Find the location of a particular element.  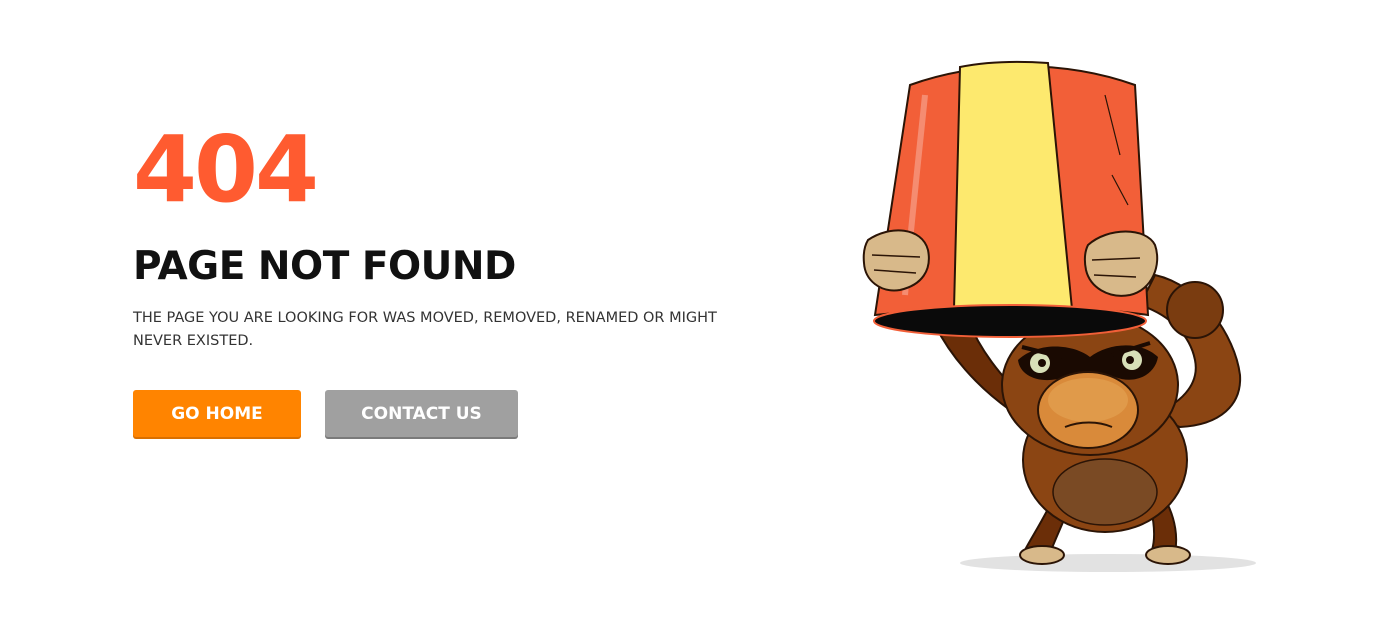

monkey-right-foot is located at coordinates (1168, 555).